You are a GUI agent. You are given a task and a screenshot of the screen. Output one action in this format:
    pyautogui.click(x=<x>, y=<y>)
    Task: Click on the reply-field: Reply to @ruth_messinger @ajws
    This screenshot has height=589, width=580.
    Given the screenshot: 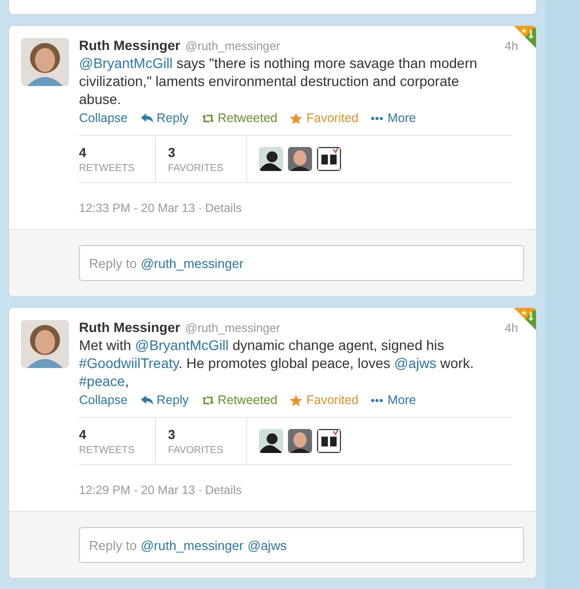 What is the action you would take?
    pyautogui.click(x=301, y=545)
    